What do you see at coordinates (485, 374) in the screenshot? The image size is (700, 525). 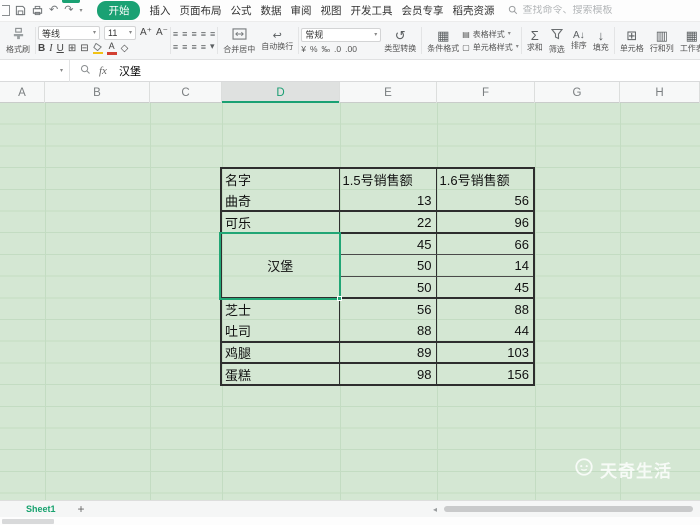 I see `cell: 156` at bounding box center [485, 374].